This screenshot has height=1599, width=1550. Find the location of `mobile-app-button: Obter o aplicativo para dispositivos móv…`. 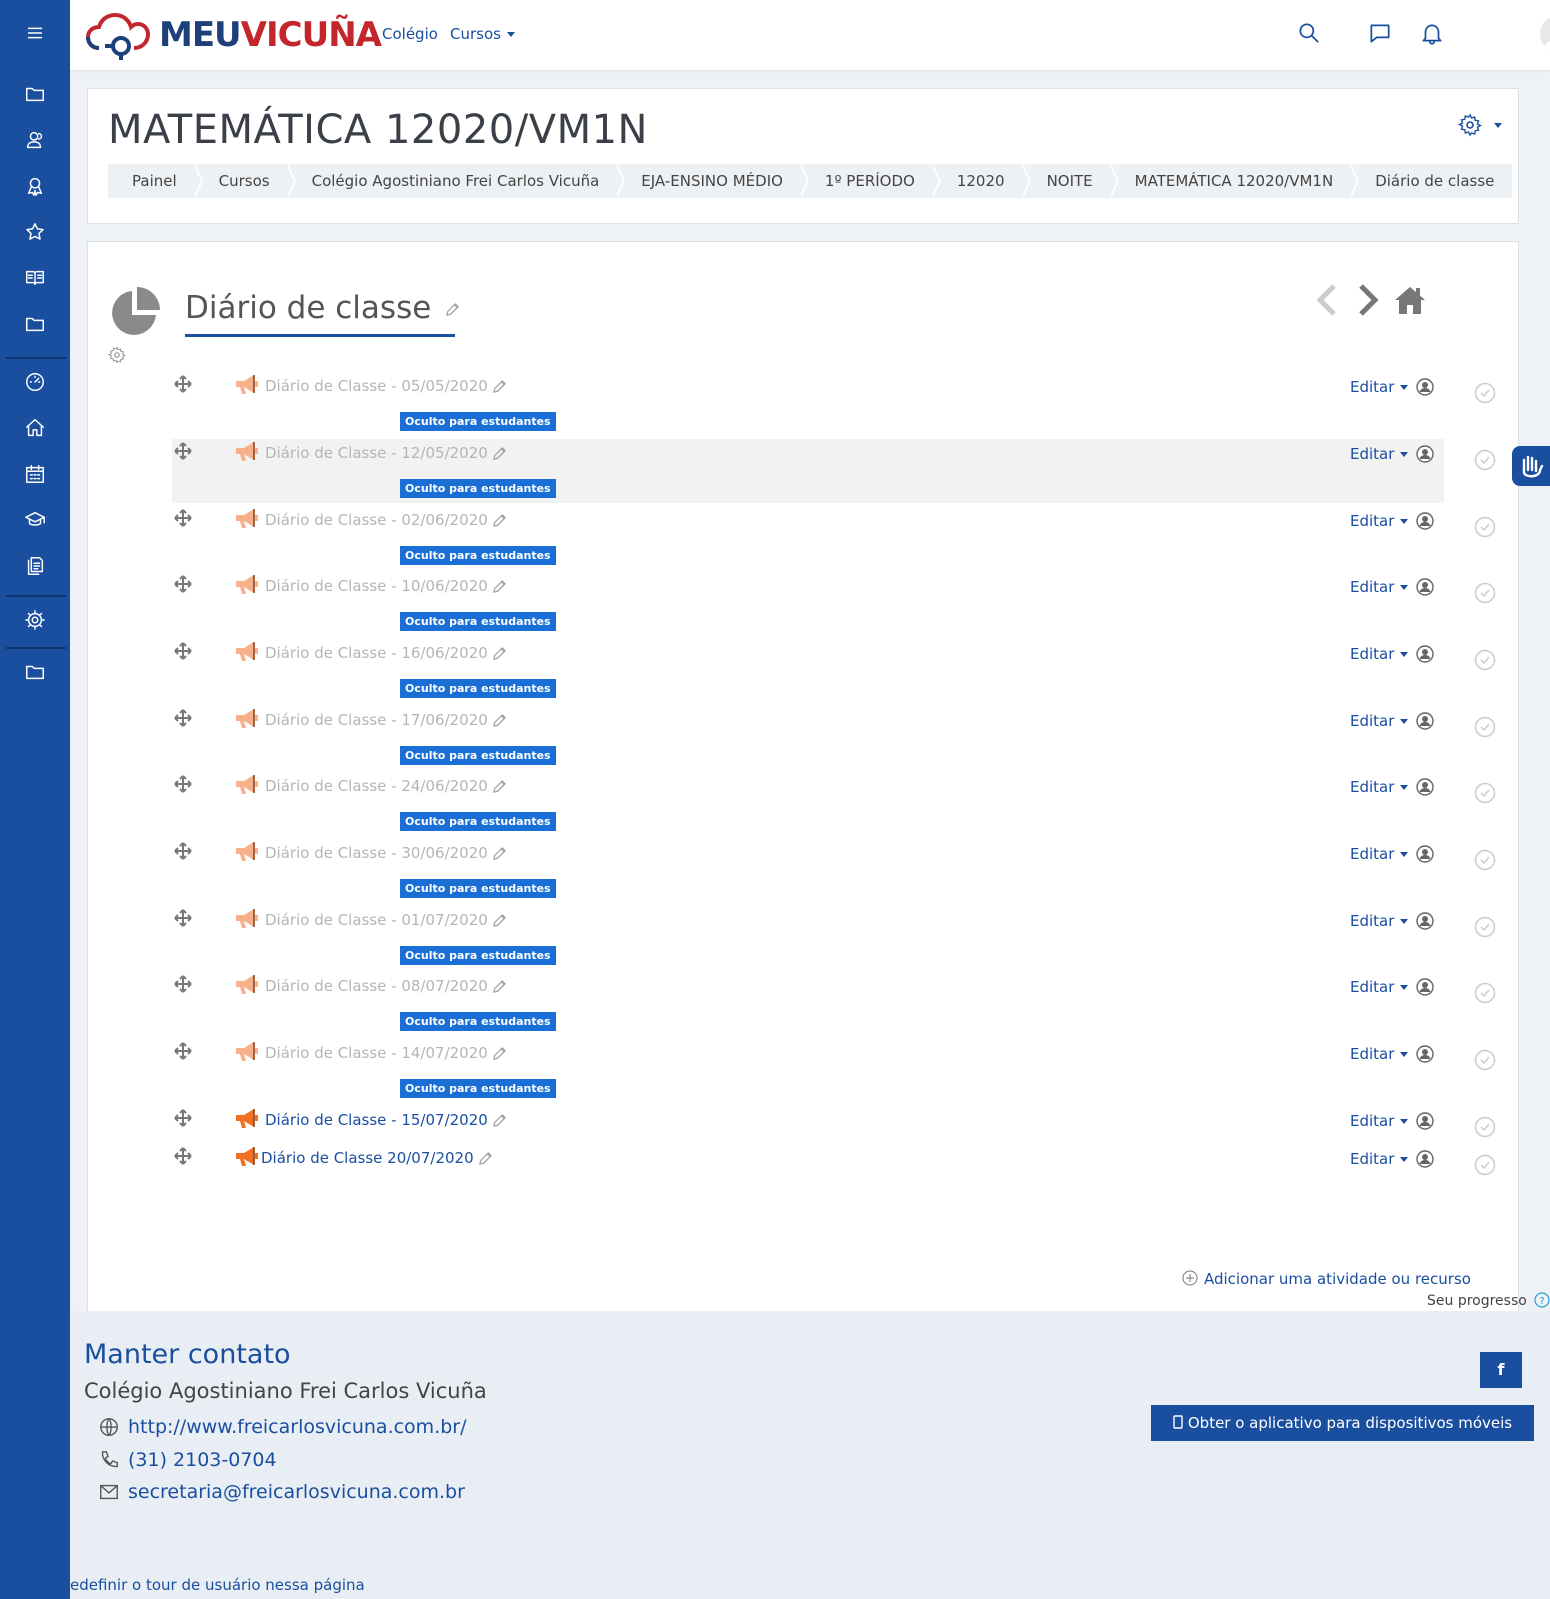

mobile-app-button: Obter o aplicativo para dispositivos móv… is located at coordinates (1342, 1423).